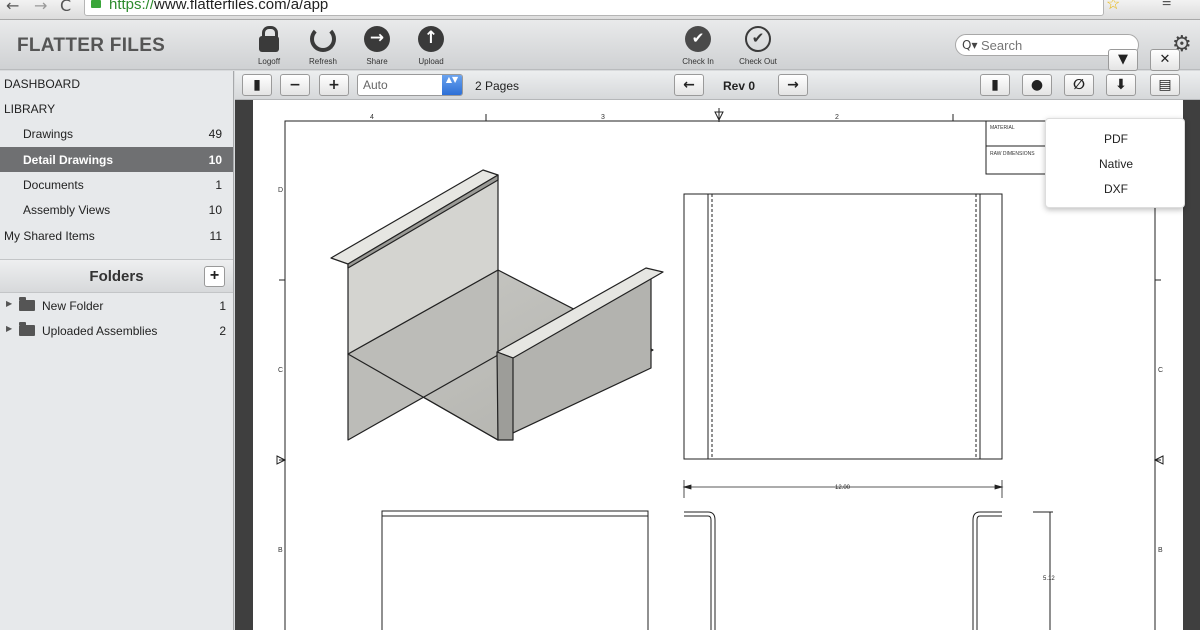  I want to click on revision-label: Rev 0, so click(739, 86).